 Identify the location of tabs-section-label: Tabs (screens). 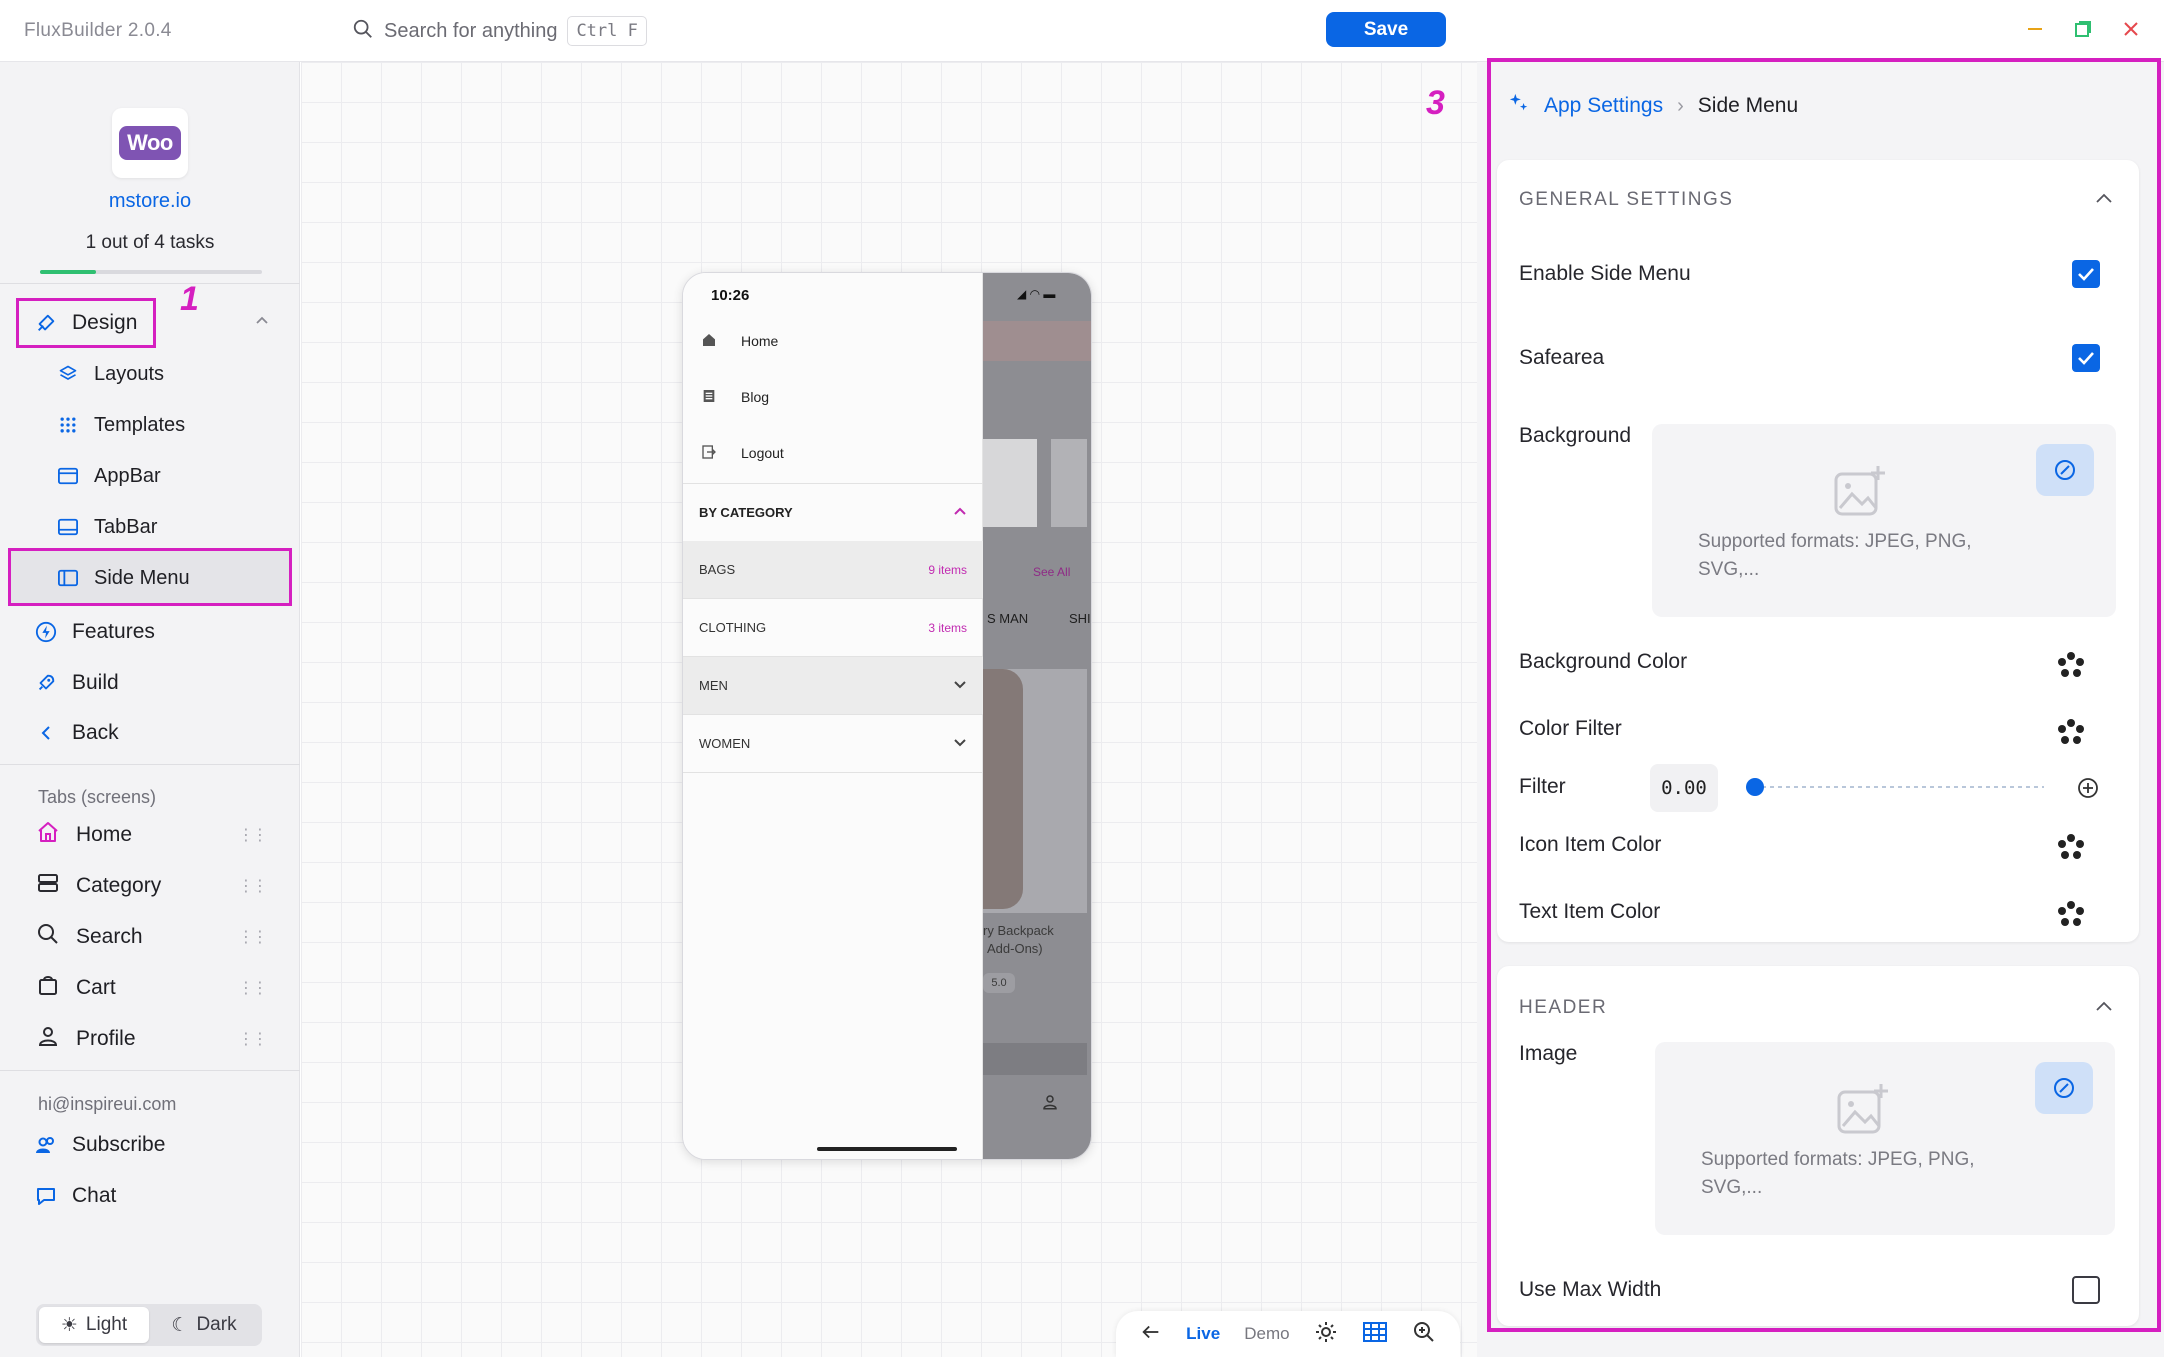
(97, 797).